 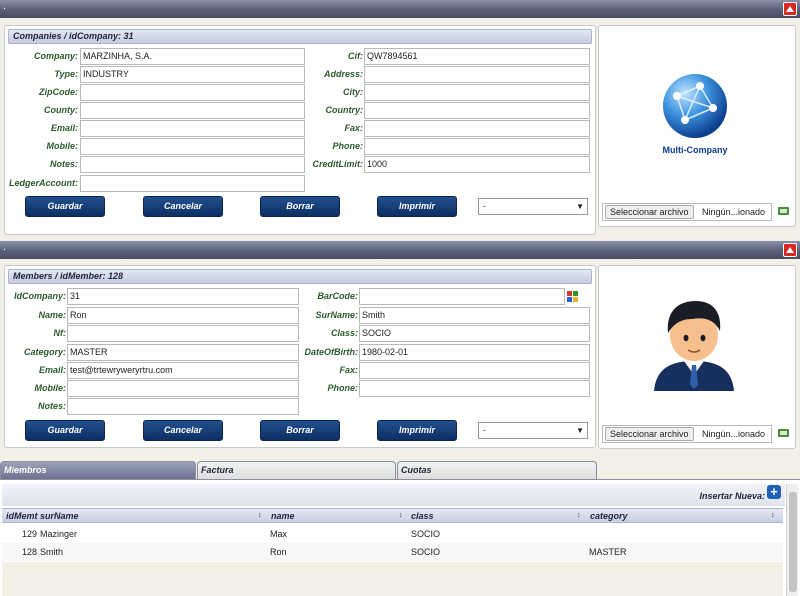 I want to click on insert-new-label: Insertar Nueva:, so click(x=732, y=496).